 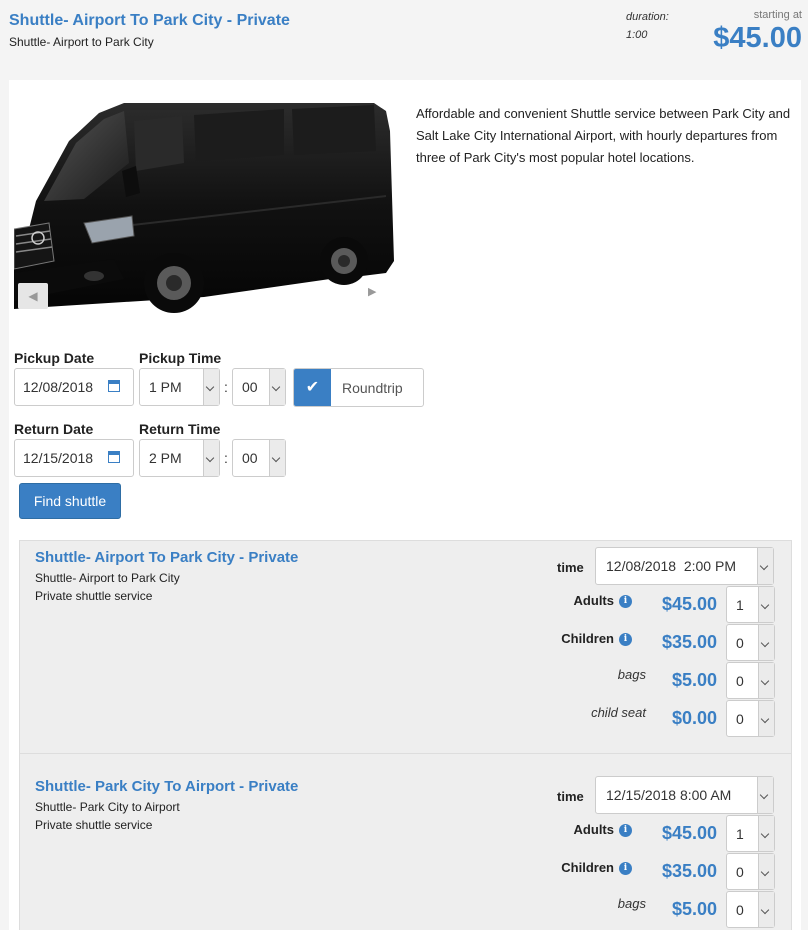 I want to click on result-title-link: Shuttle- Park City To Airport - Private, so click(x=166, y=786).